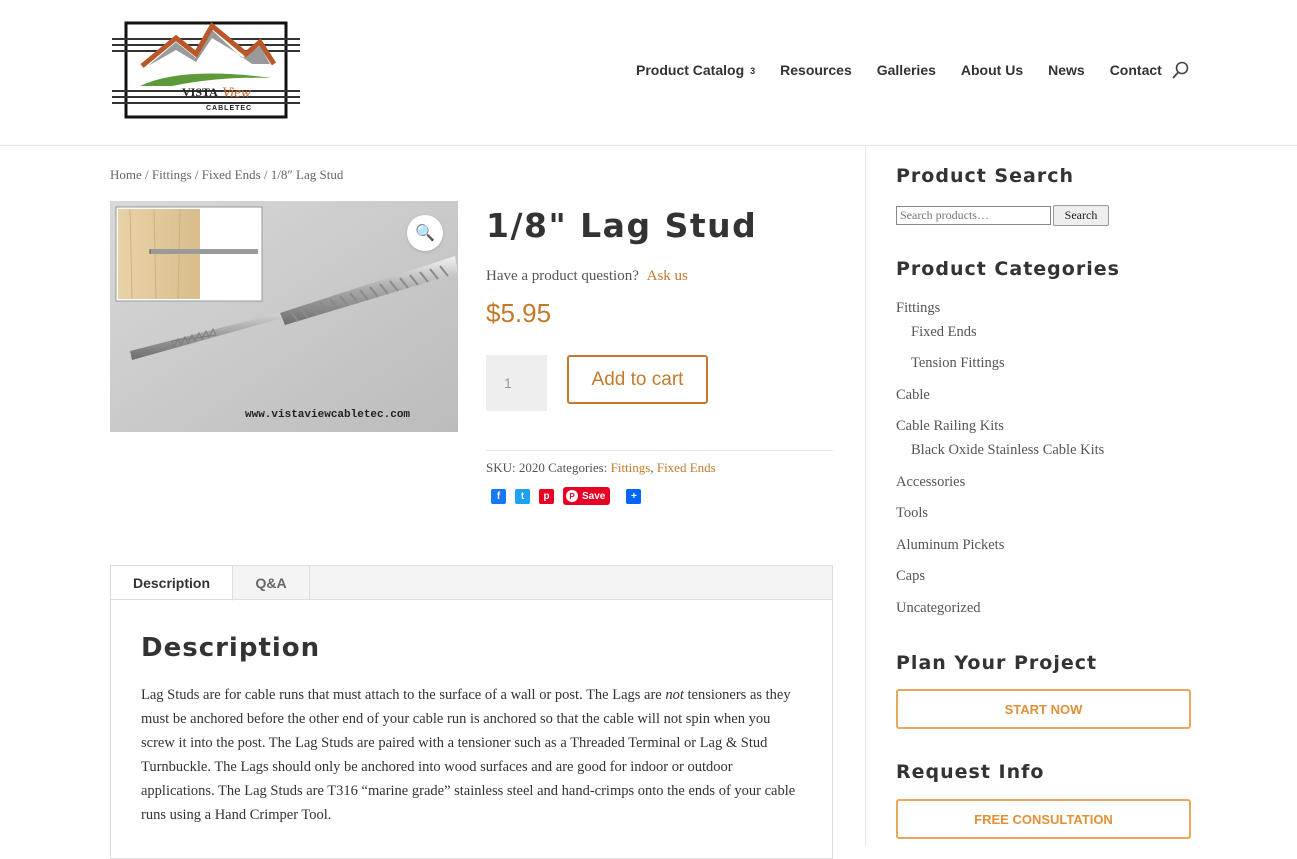  Describe the element at coordinates (690, 70) in the screenshot. I see `nav-label: Product Catalog` at that location.